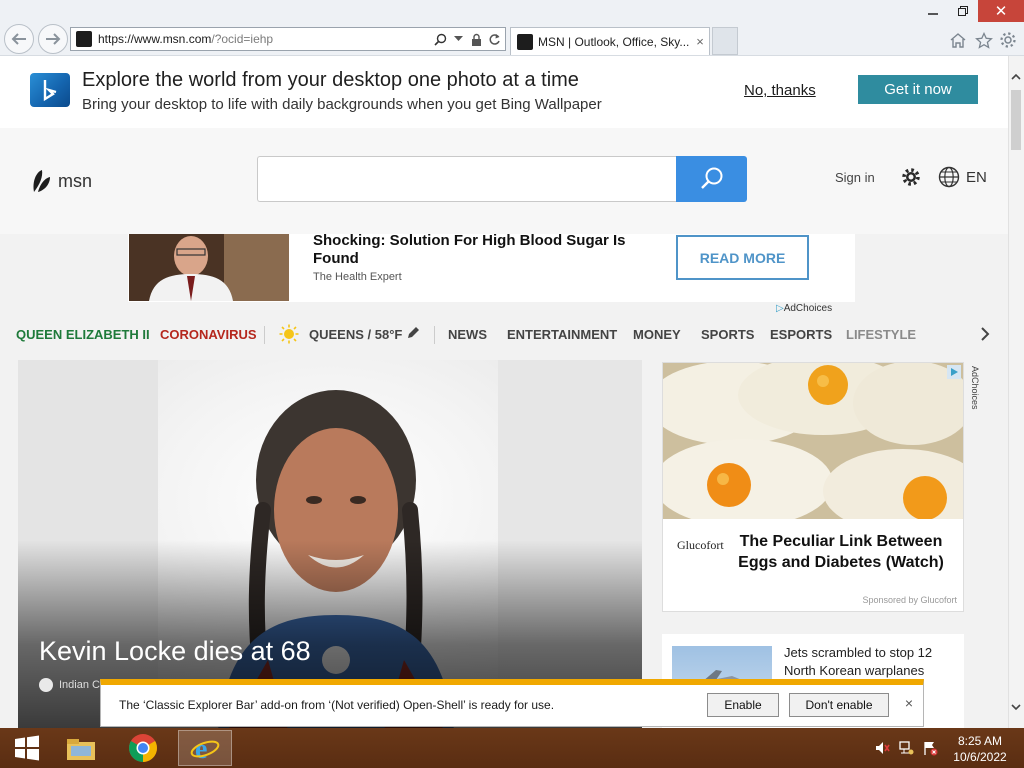 Image resolution: width=1024 pixels, height=768 pixels. Describe the element at coordinates (984, 40) in the screenshot. I see `favorites-star-icon` at that location.